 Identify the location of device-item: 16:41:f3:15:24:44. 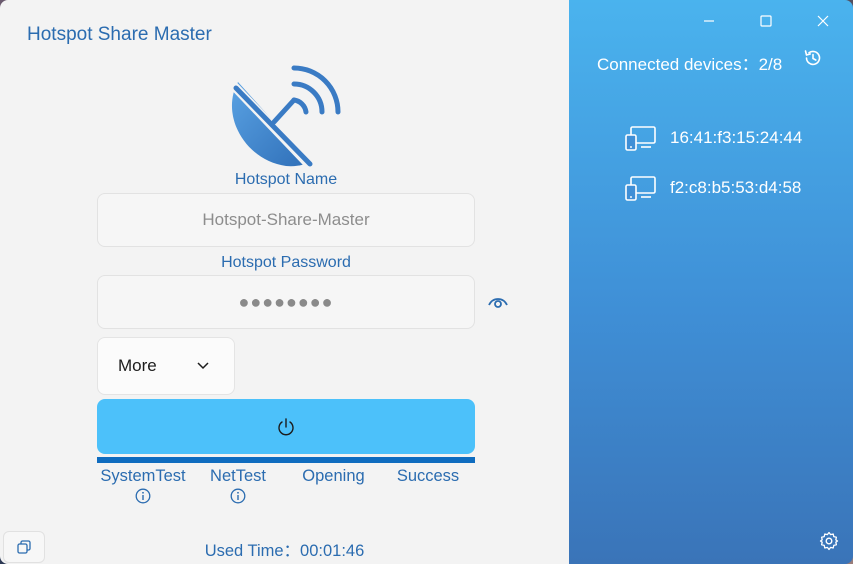
(713, 138).